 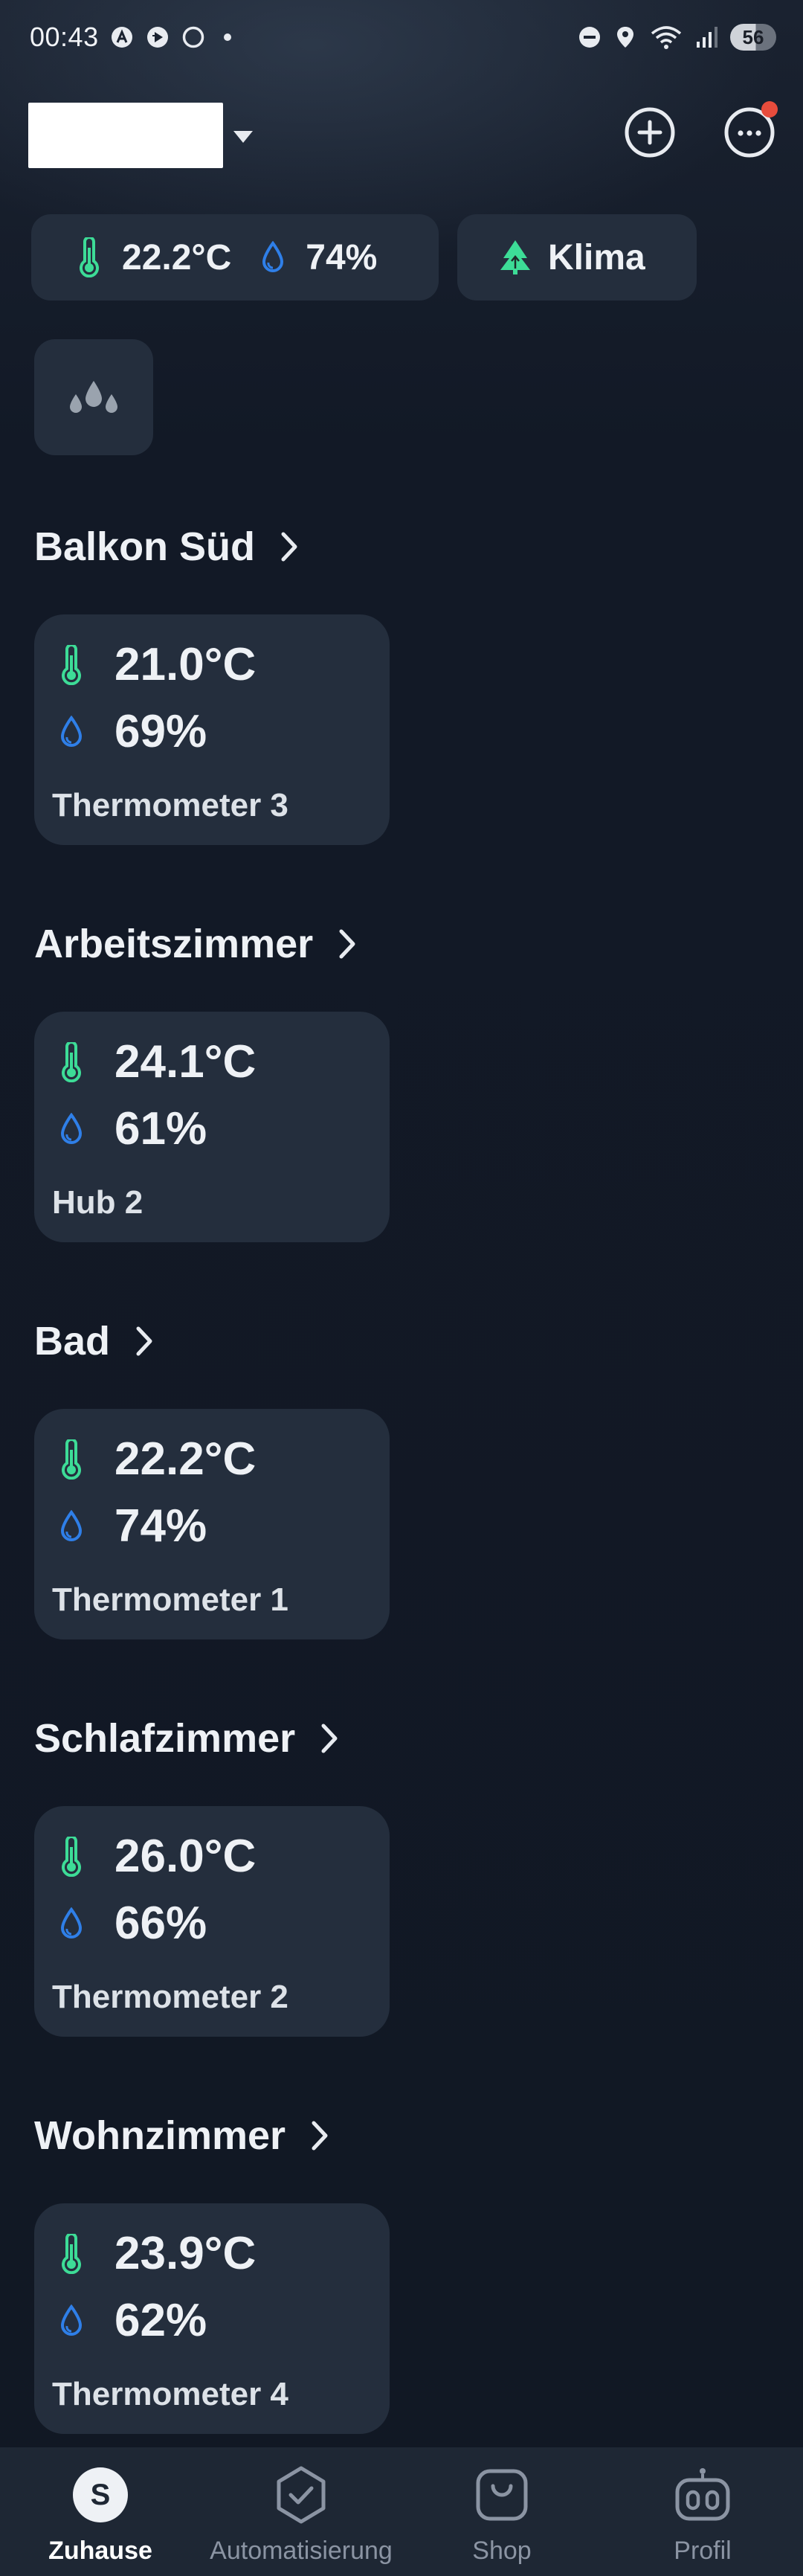 I want to click on device-card-hub-2: 24.1°C 61% Hub 2, so click(x=212, y=1127).